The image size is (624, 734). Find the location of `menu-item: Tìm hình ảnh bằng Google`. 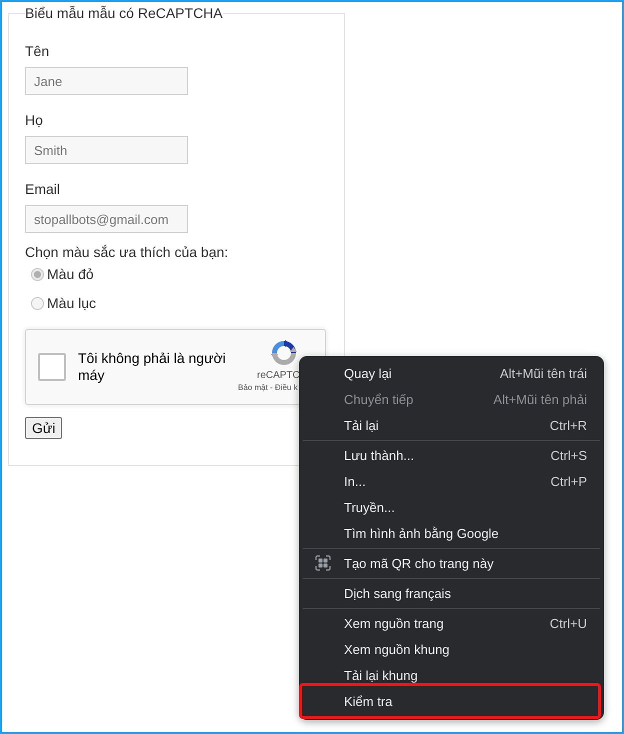

menu-item: Tìm hình ảnh bằng Google is located at coordinates (451, 533).